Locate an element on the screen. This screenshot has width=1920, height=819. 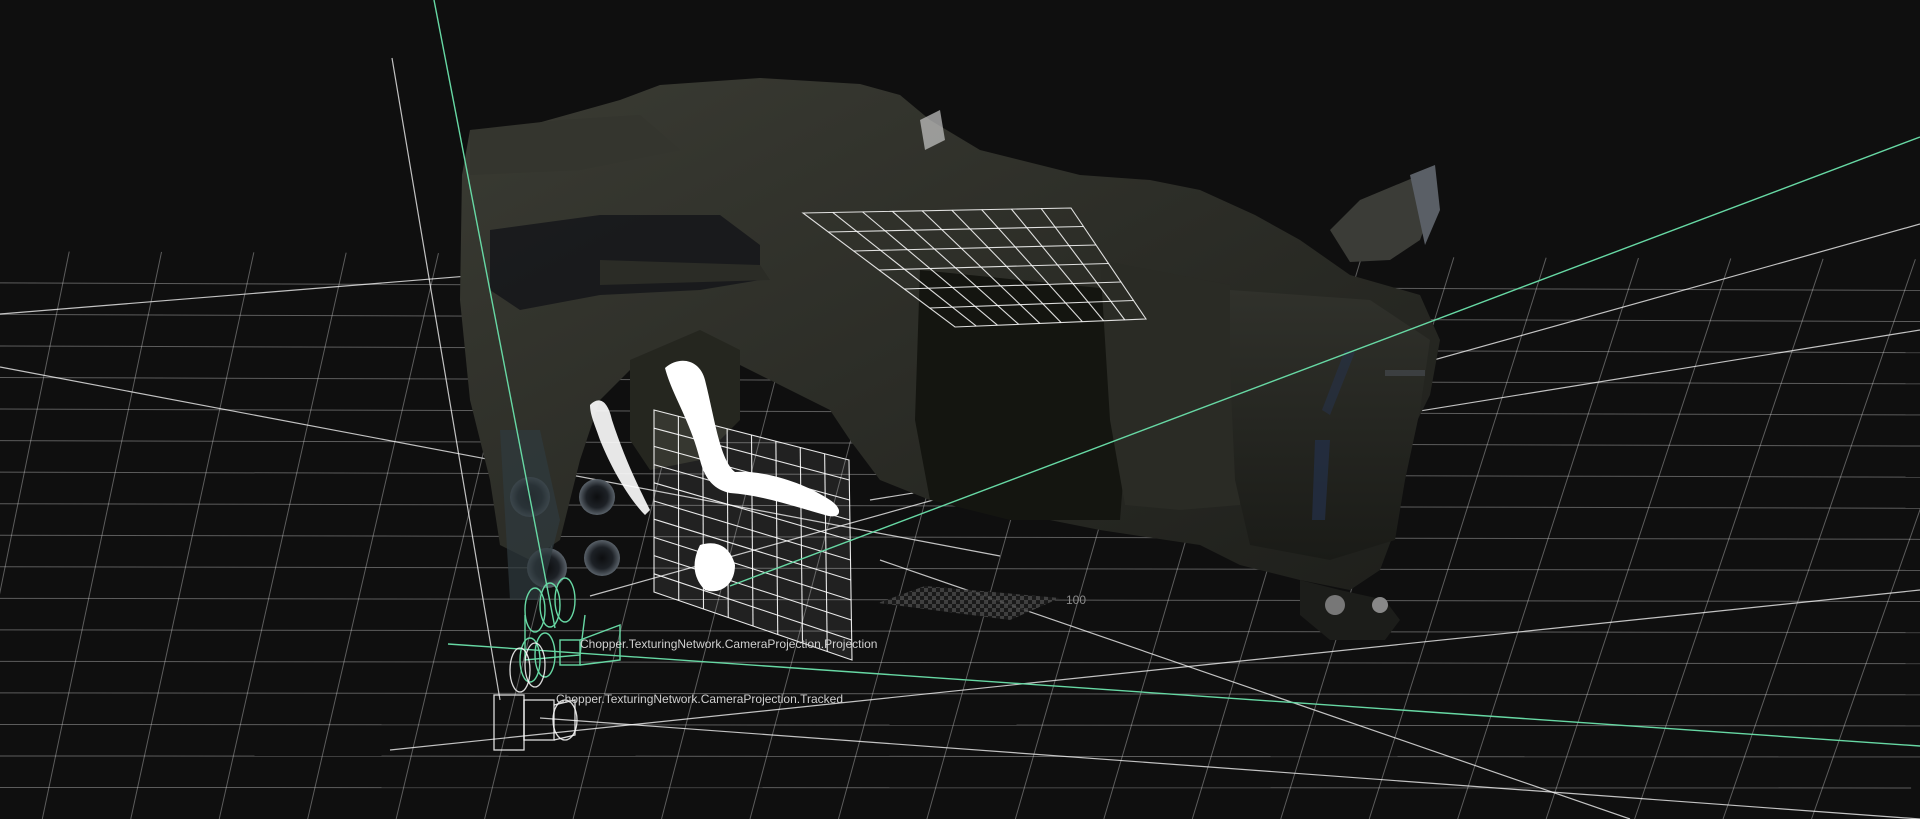
checker-ground-patch is located at coordinates (969, 603).